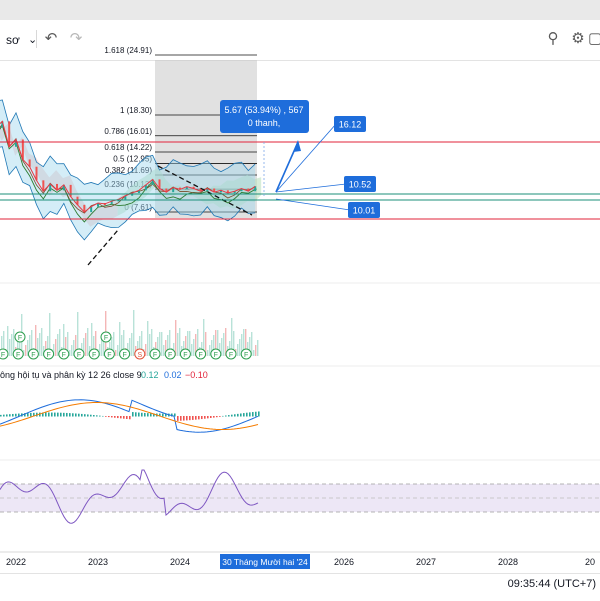 The image size is (600, 601). What do you see at coordinates (265, 562) in the screenshot?
I see `crosshair-date-label: 30 Tháng Mười hai '24` at bounding box center [265, 562].